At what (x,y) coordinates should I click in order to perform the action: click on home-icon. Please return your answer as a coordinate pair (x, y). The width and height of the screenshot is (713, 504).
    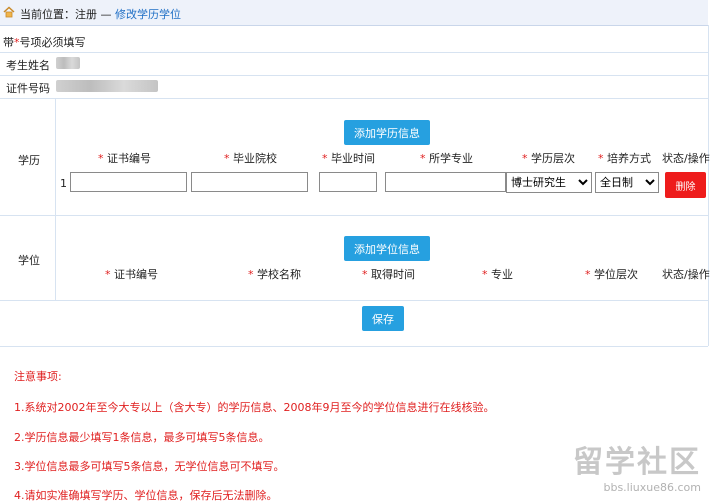
    Looking at the image, I should click on (9, 12).